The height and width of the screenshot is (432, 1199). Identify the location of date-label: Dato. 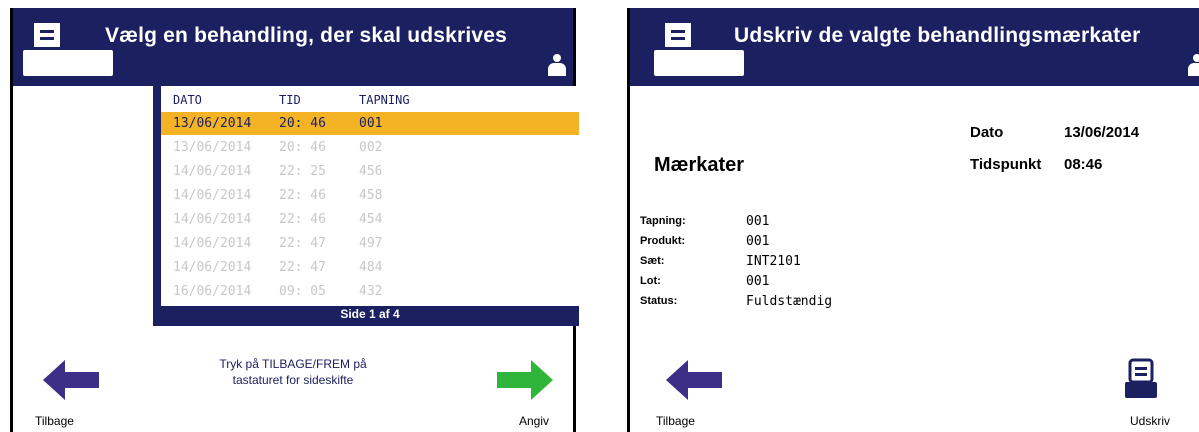
(987, 132).